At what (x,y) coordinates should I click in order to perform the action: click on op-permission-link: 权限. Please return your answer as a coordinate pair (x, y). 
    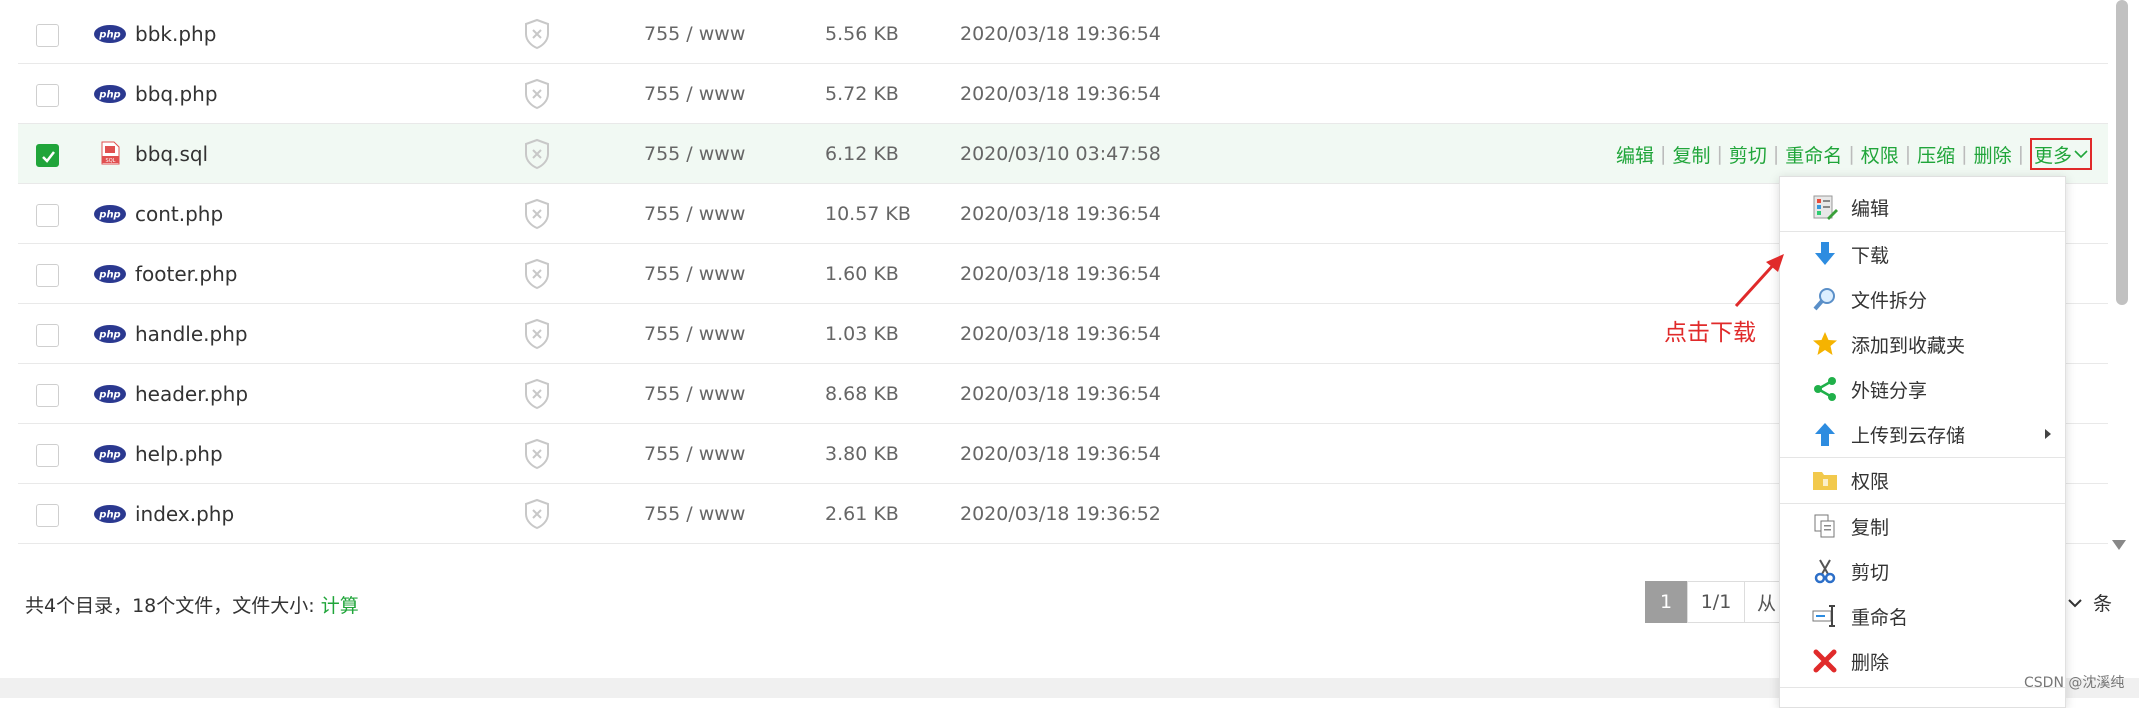
    Looking at the image, I should click on (1880, 154).